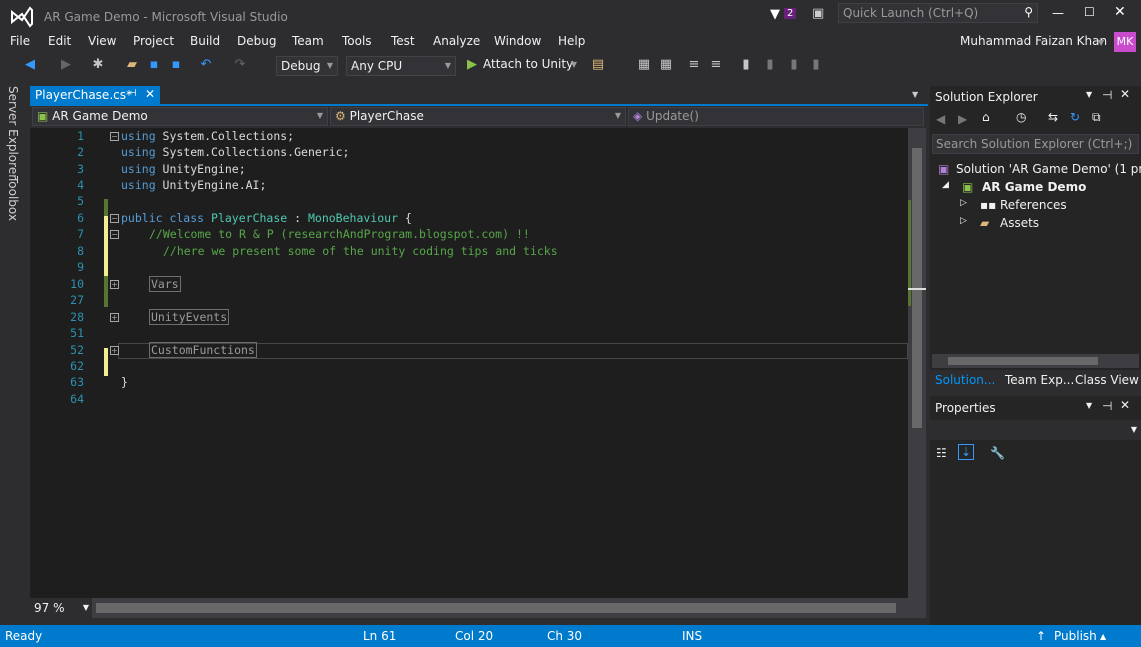 This screenshot has width=1141, height=647. What do you see at coordinates (165, 284) in the screenshot?
I see `collapsed-region-vars: Vars` at bounding box center [165, 284].